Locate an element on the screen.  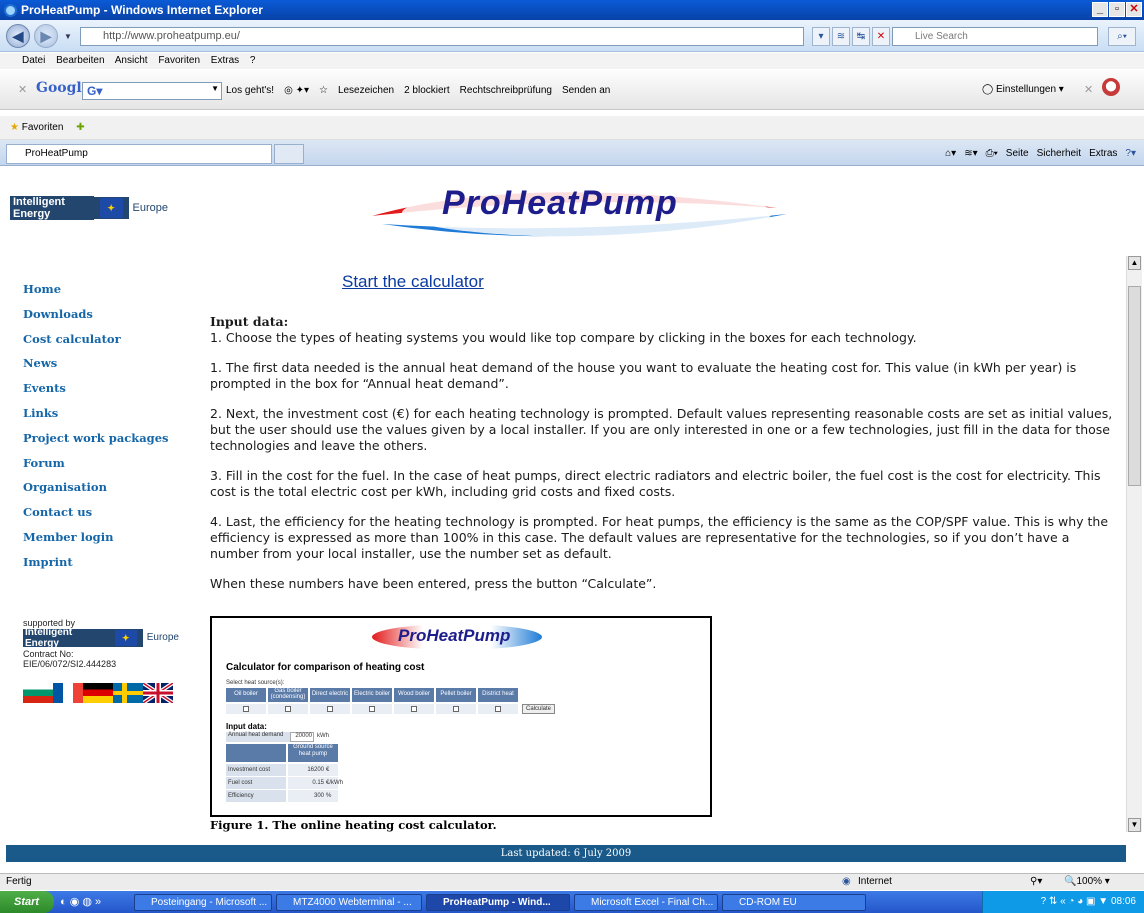
dropdown-icon: ▼ is located at coordinates (215, 88).